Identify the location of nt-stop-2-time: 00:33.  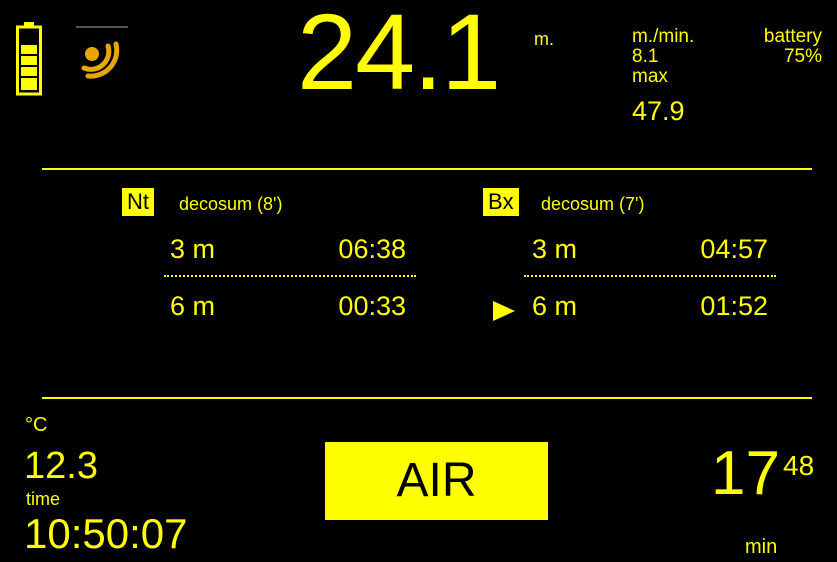
(372, 306).